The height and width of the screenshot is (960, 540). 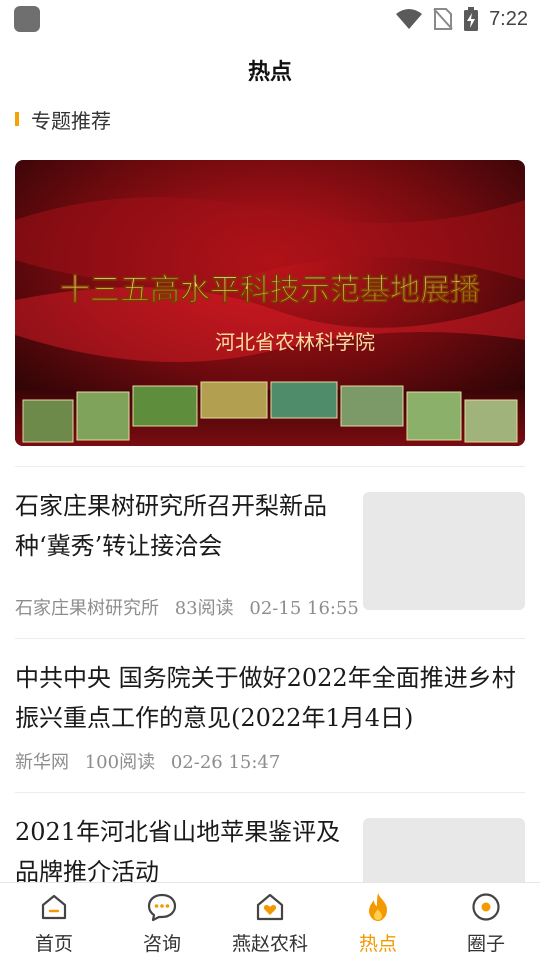 I want to click on home-icon, so click(x=54, y=907).